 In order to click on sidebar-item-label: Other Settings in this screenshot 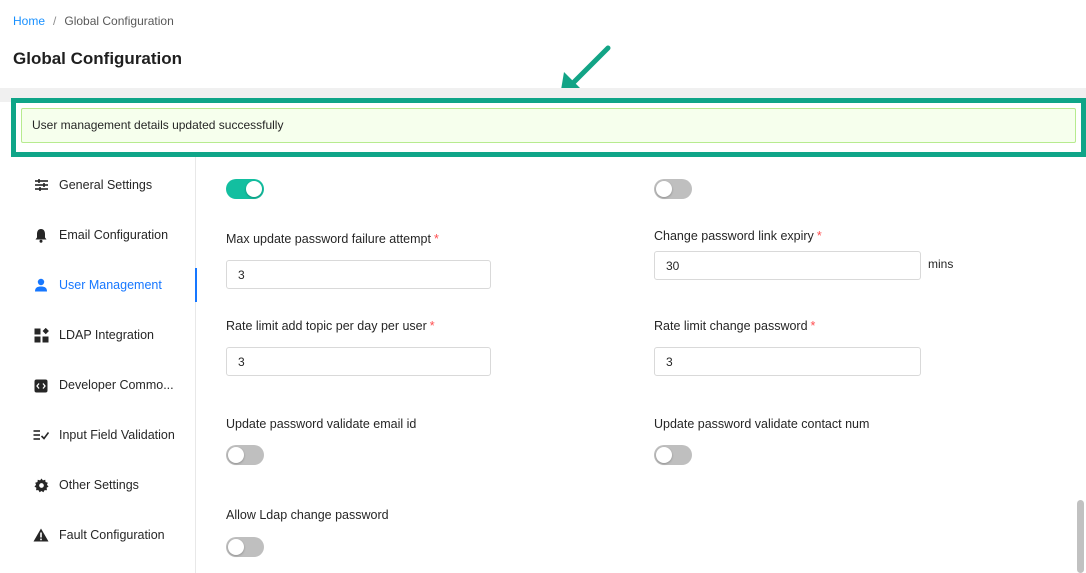, I will do `click(99, 485)`.